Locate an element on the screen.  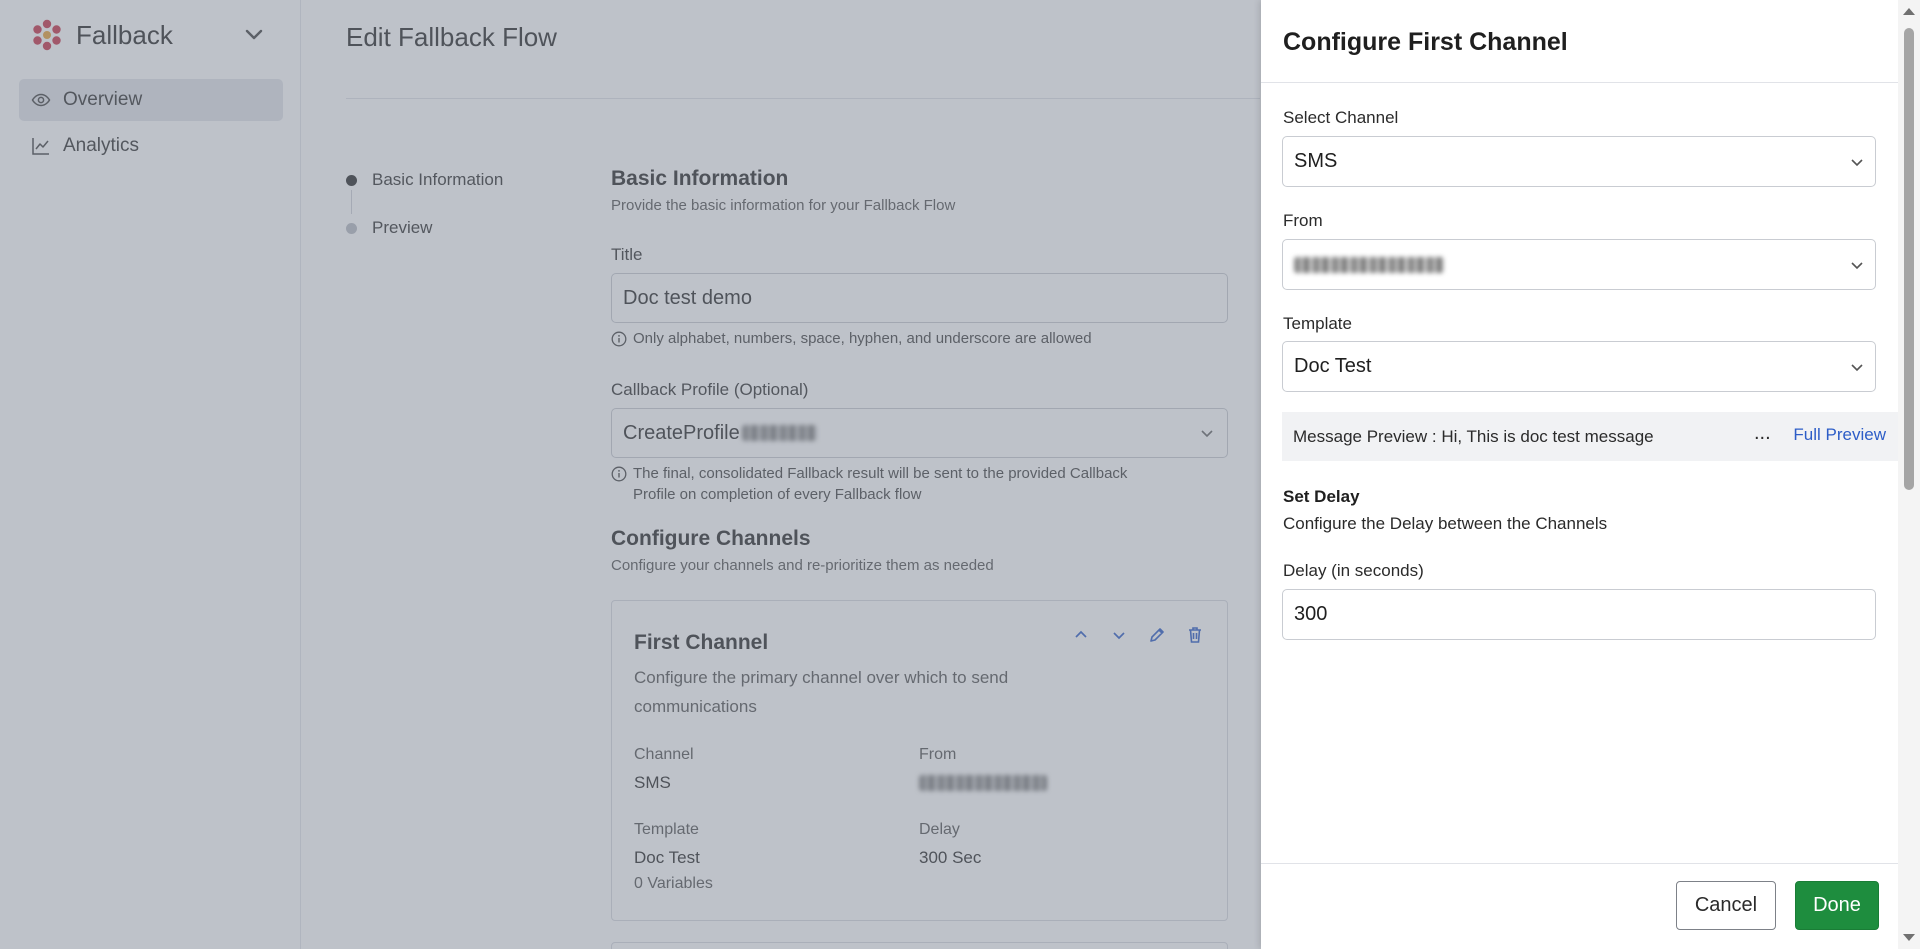
scroll-up-arrow-icon is located at coordinates (1909, 11).